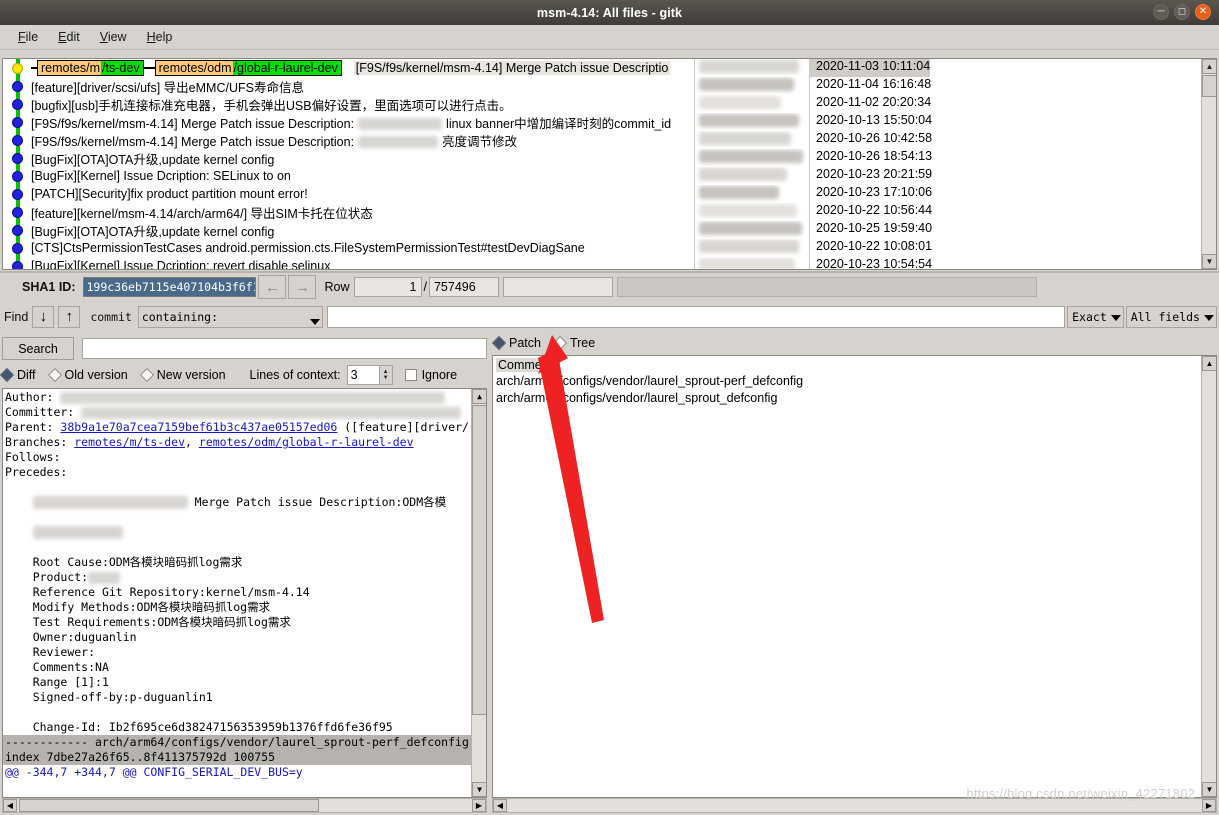 This screenshot has width=1219, height=815. What do you see at coordinates (752, 164) in the screenshot?
I see `commit-author-column` at bounding box center [752, 164].